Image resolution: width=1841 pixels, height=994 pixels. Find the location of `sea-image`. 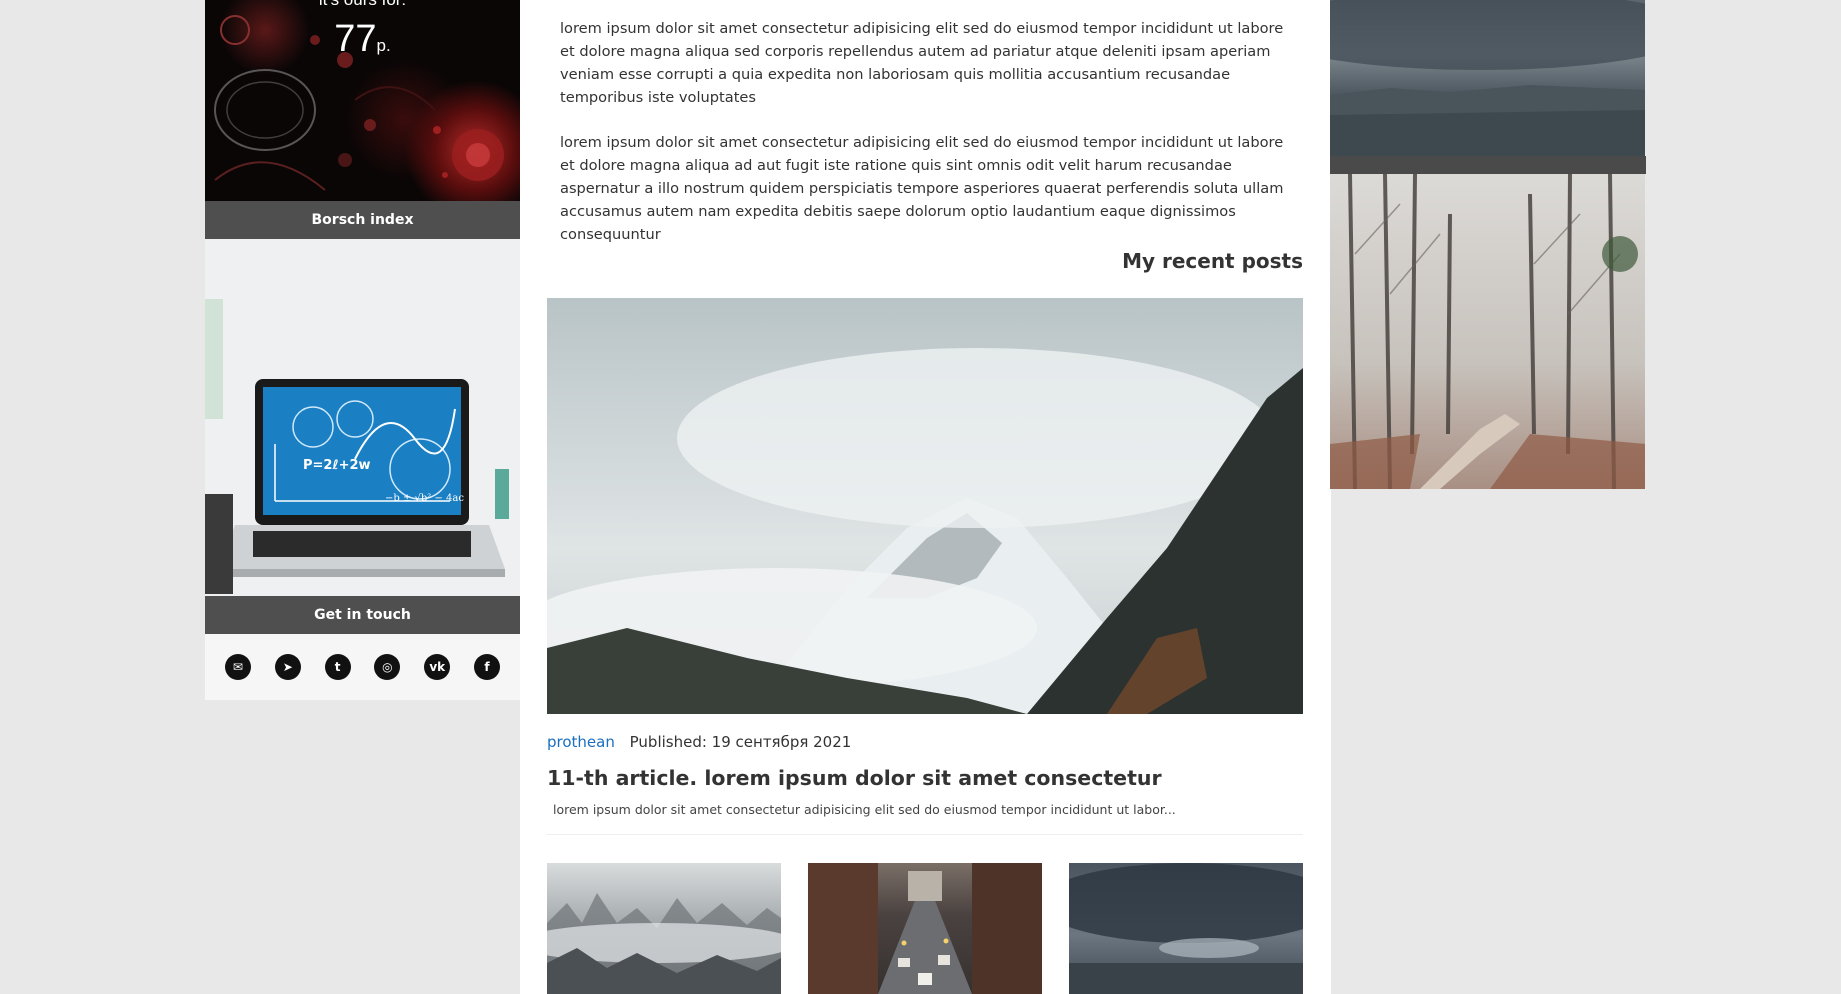

sea-image is located at coordinates (1487, 78).